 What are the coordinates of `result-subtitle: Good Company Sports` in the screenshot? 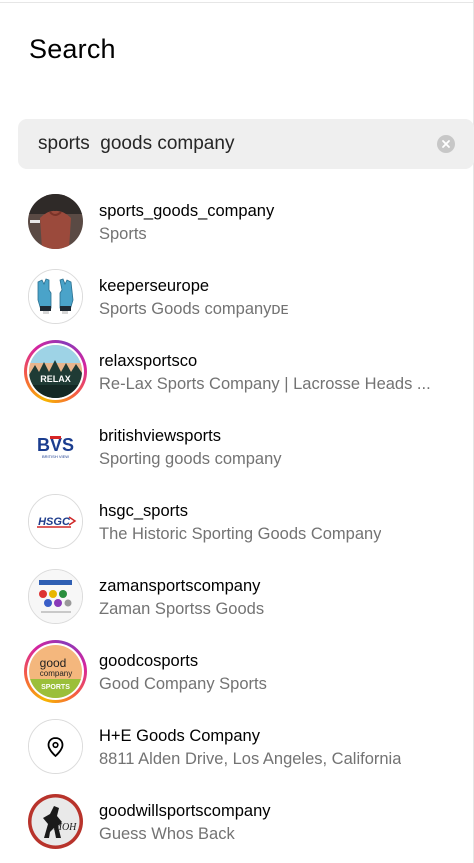 It's located at (183, 684).